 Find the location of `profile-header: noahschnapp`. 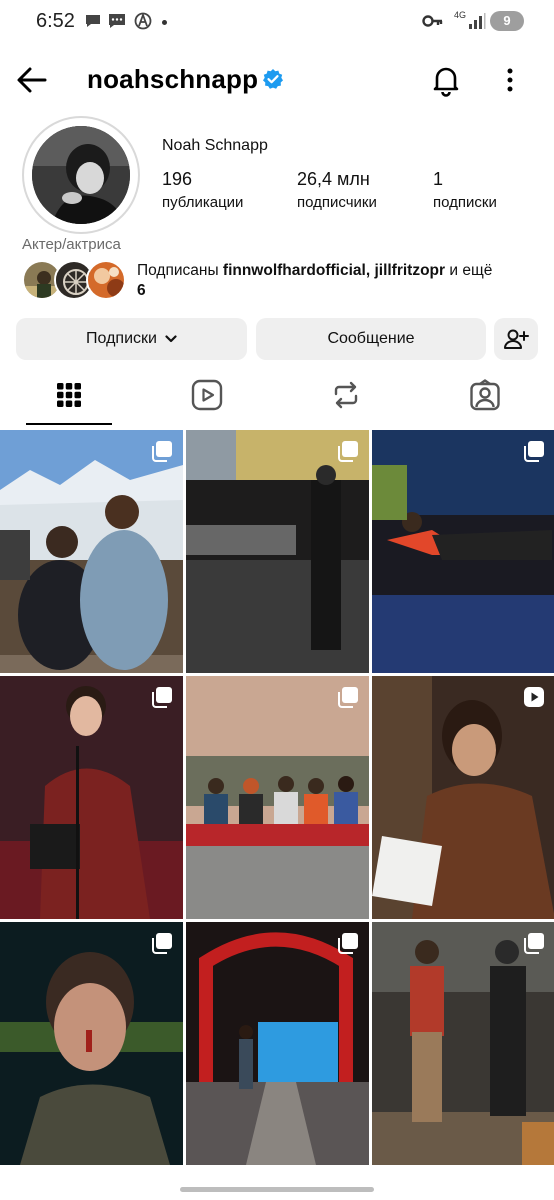

profile-header: noahschnapp is located at coordinates (277, 80).